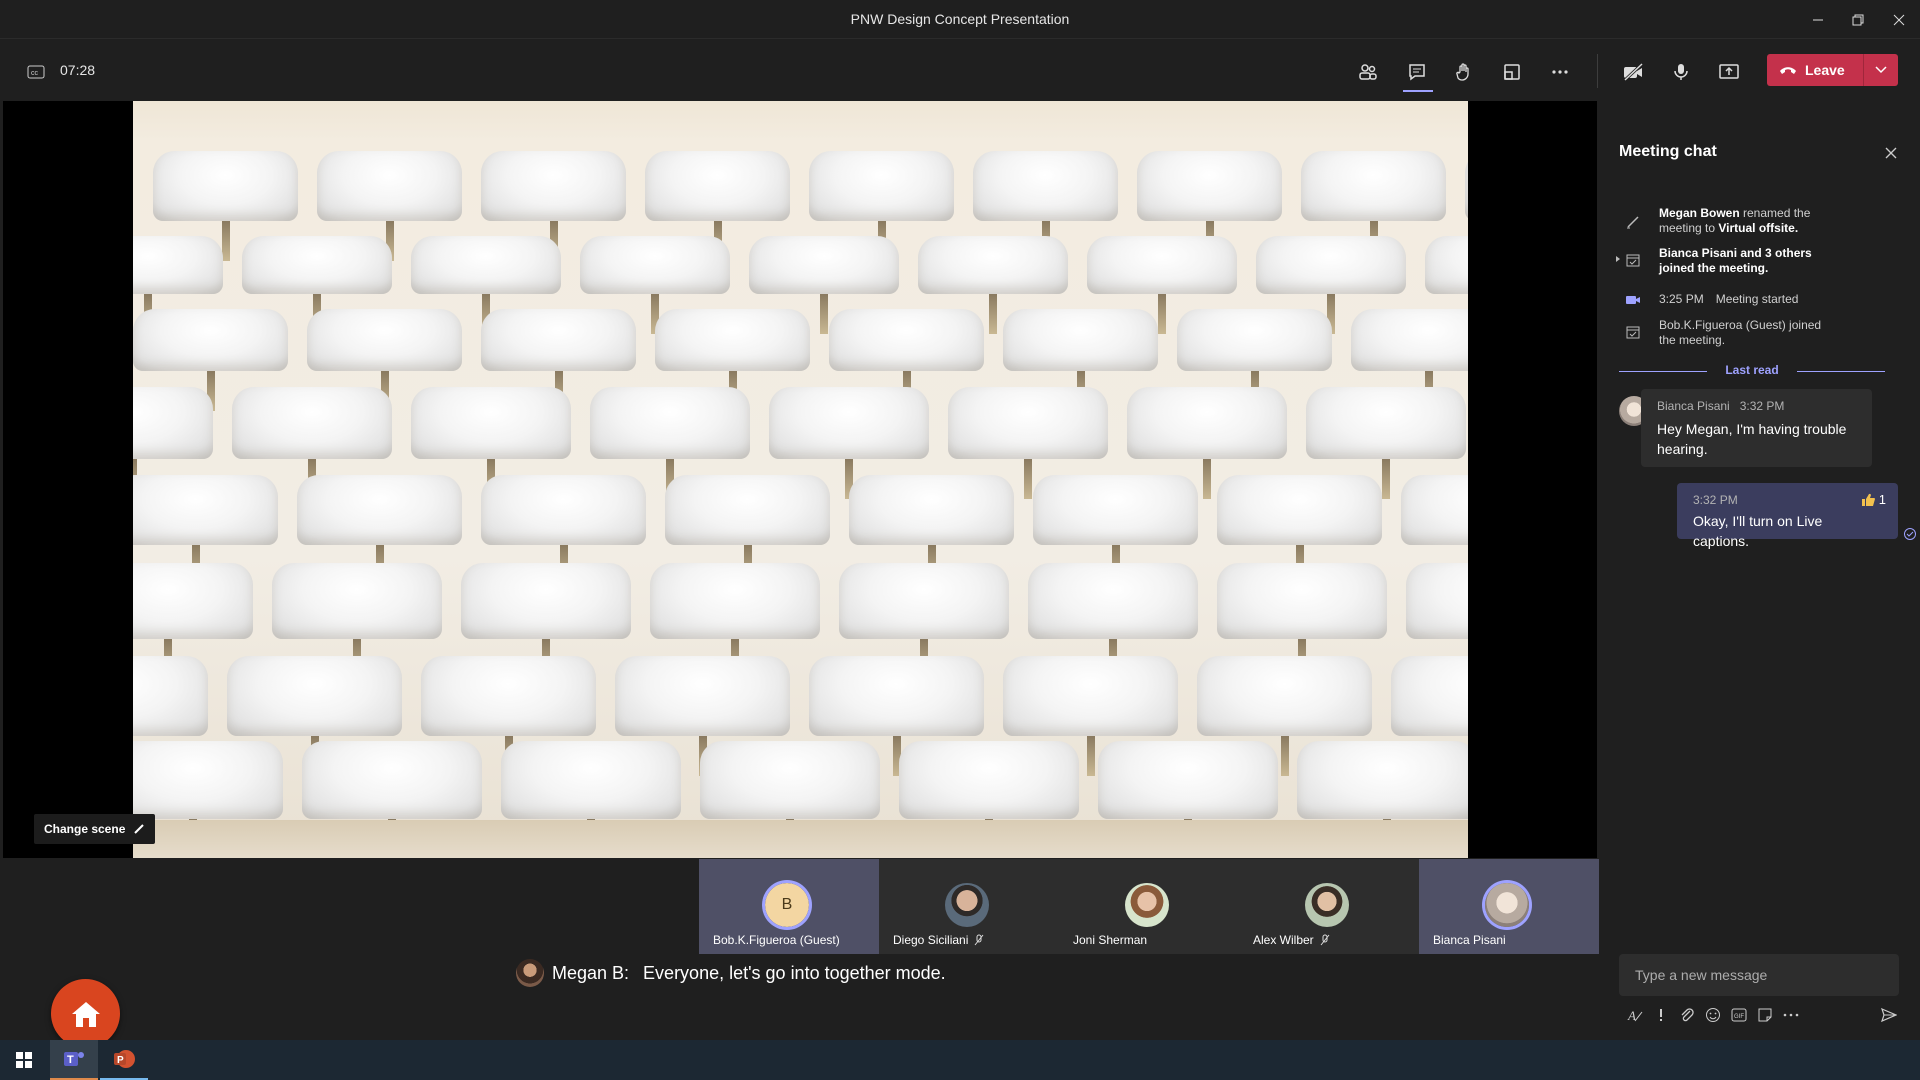 The width and height of the screenshot is (1920, 1080). I want to click on video-camera-icon, so click(1633, 300).